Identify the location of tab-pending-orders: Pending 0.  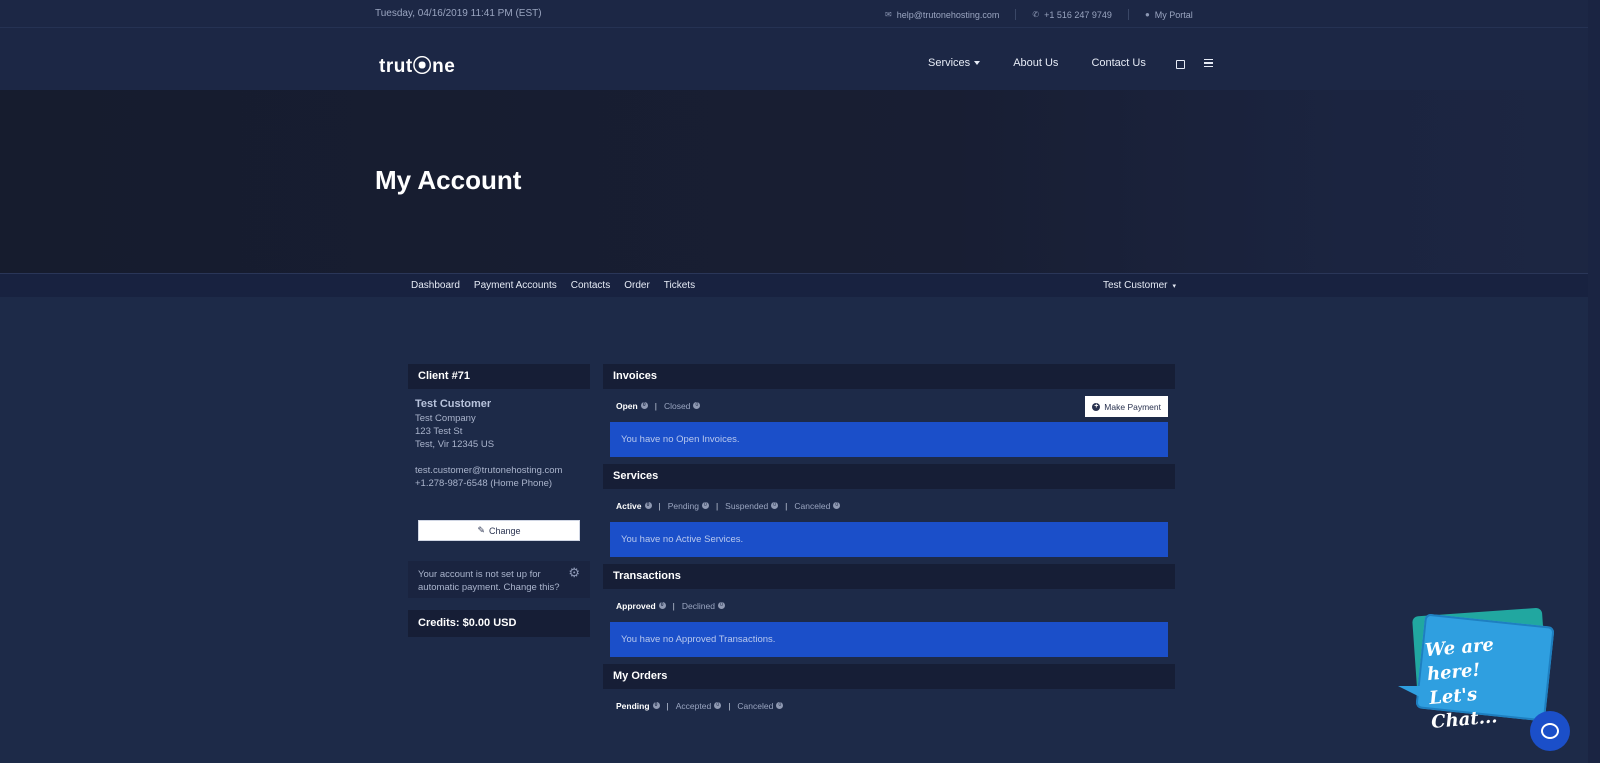
(638, 706).